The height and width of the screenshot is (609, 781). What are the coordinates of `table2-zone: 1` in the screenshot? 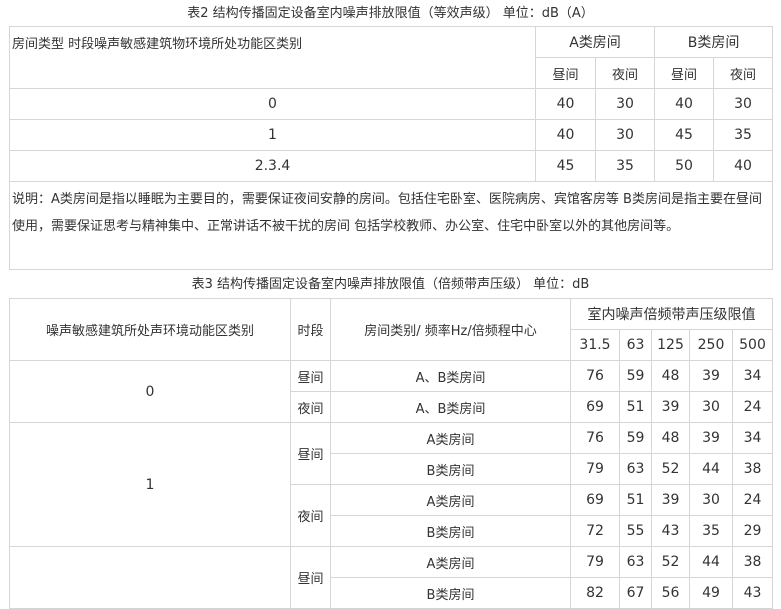 It's located at (272, 135).